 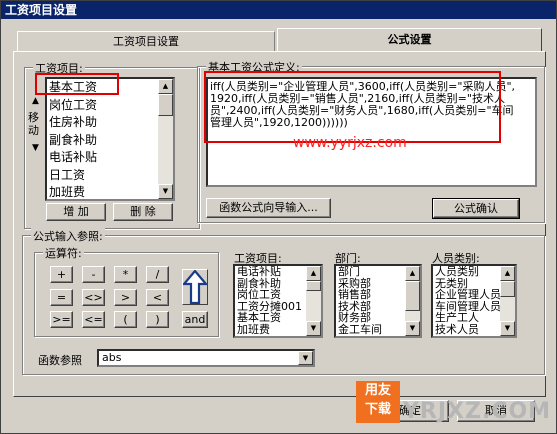 What do you see at coordinates (377, 390) in the screenshot?
I see `logo-text-top: 用友` at bounding box center [377, 390].